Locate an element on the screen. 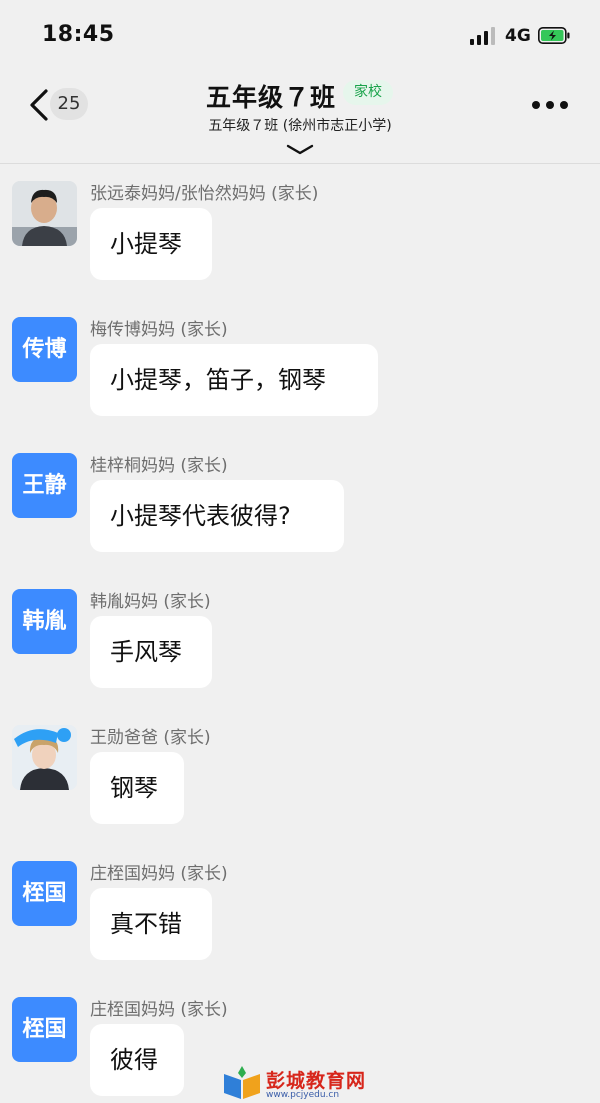  sender-name: 韩胤妈妈 (家长) is located at coordinates (150, 602).